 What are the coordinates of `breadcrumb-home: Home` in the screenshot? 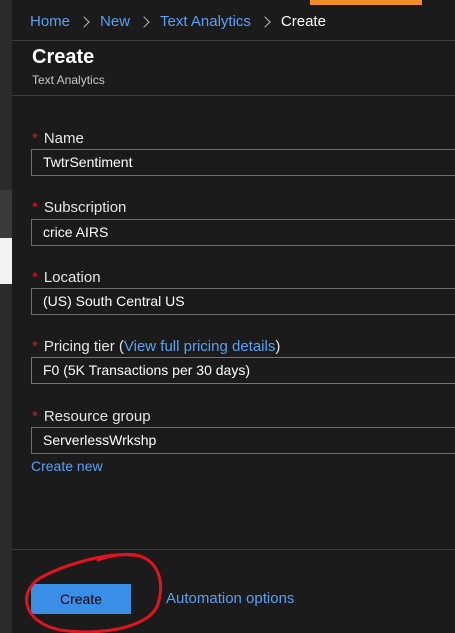 It's located at (50, 21).